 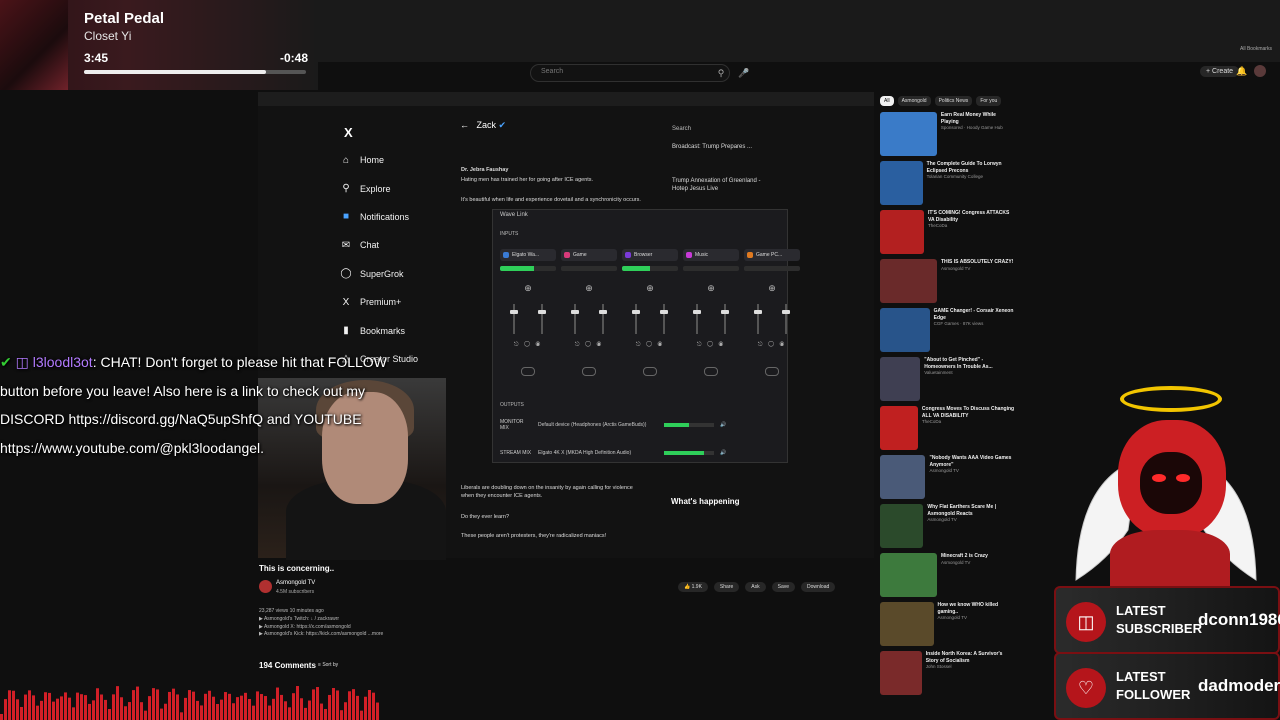 What do you see at coordinates (887, 101) in the screenshot?
I see `chip-all: All` at bounding box center [887, 101].